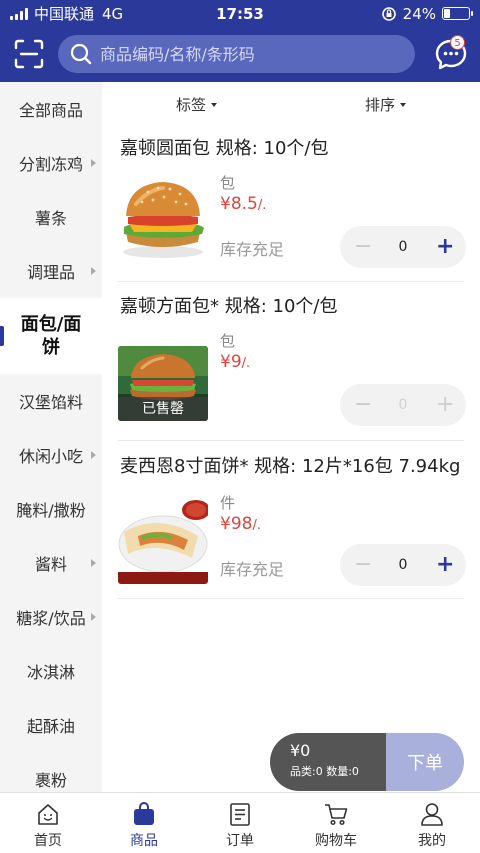 The image size is (480, 853). Describe the element at coordinates (336, 815) in the screenshot. I see `cart-icon` at that location.